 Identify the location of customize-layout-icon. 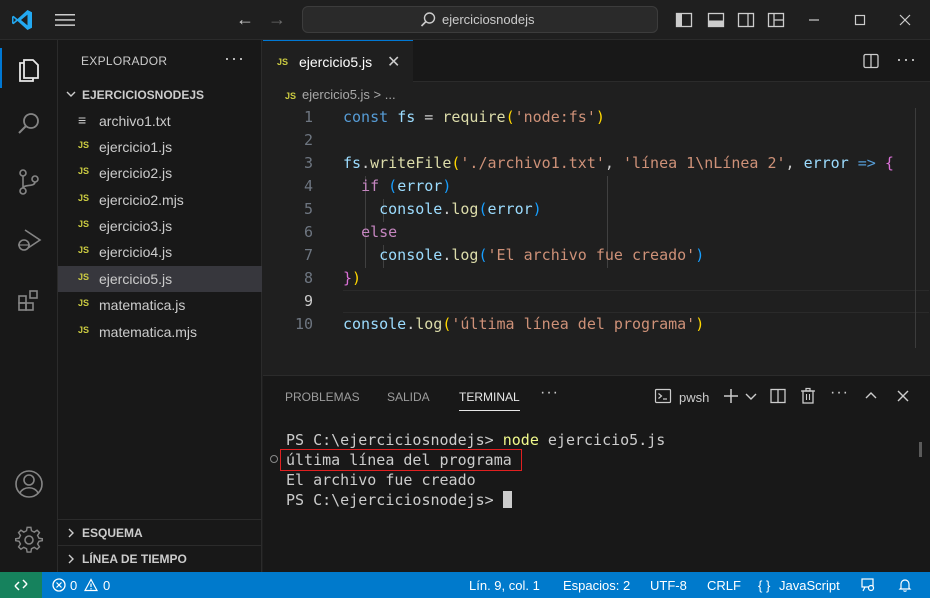
(776, 20).